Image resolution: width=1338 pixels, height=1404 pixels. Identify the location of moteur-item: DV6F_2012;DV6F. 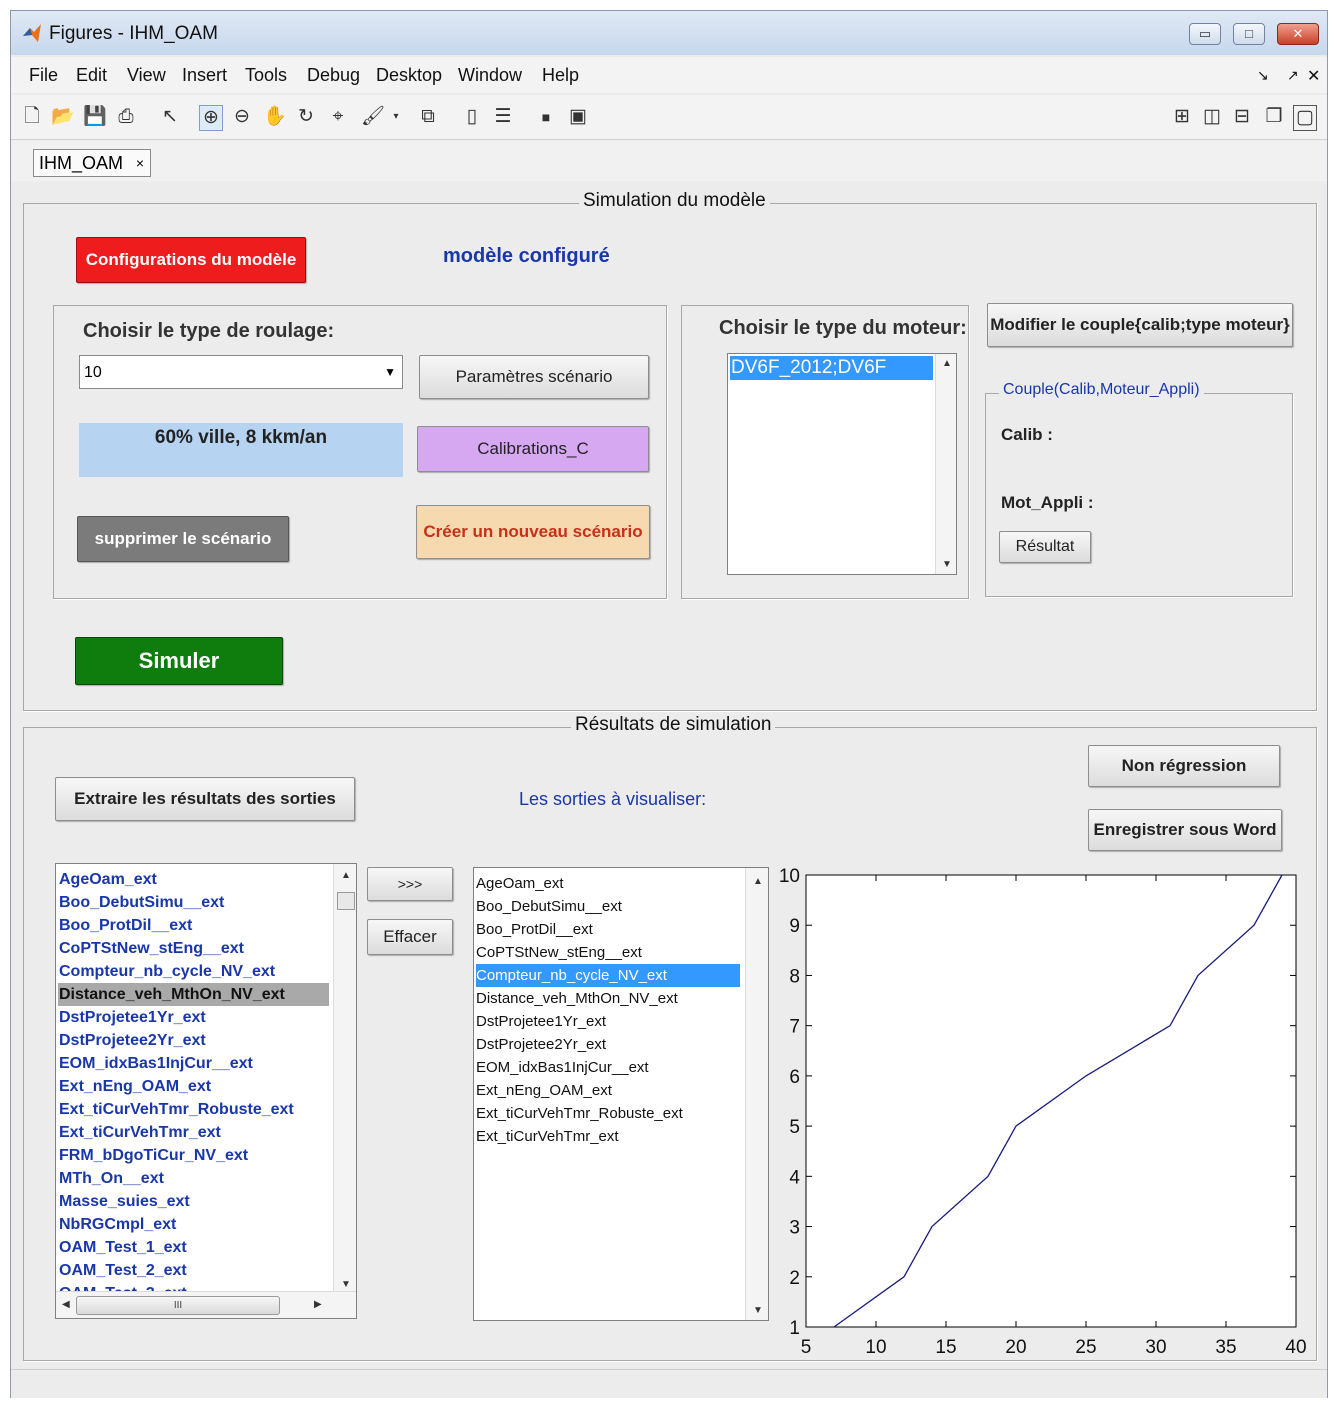
(831, 368).